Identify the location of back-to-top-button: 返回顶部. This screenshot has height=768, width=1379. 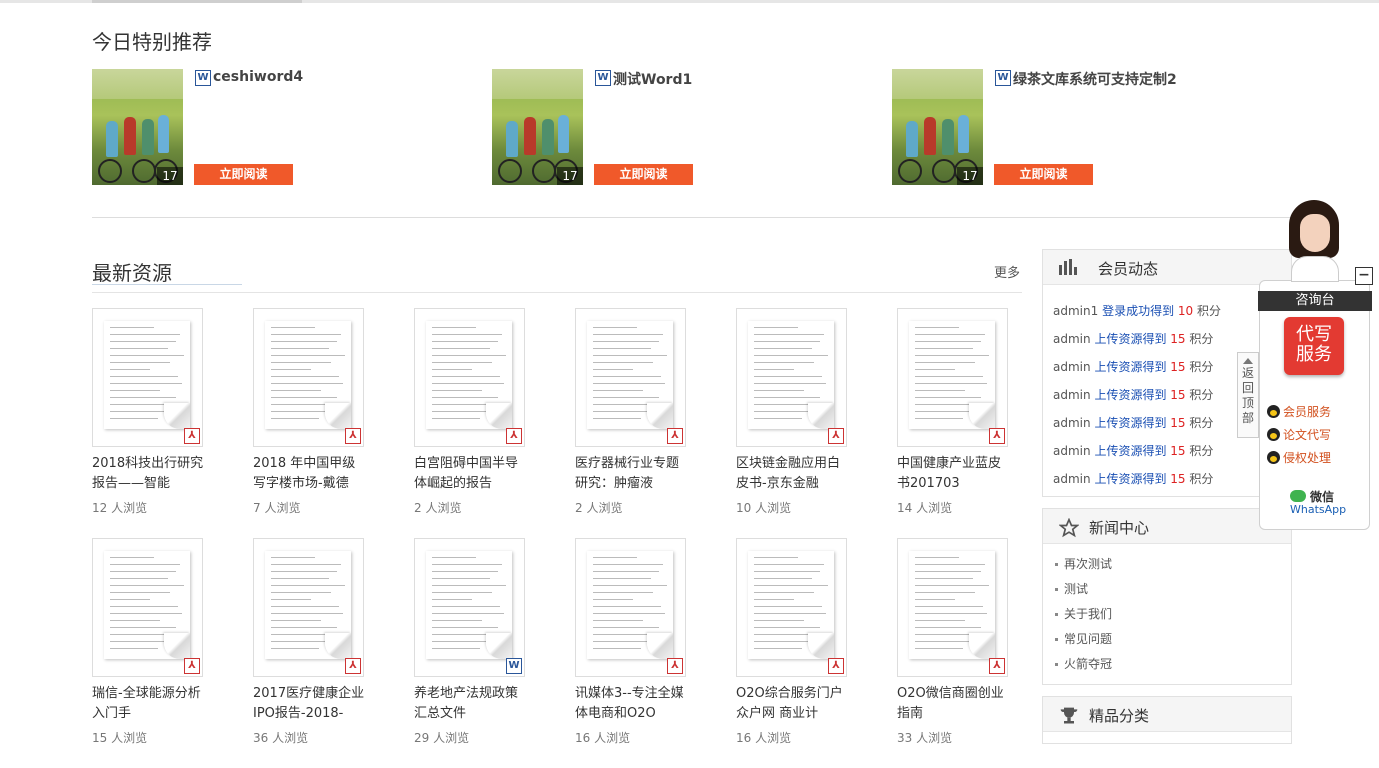
(1248, 395).